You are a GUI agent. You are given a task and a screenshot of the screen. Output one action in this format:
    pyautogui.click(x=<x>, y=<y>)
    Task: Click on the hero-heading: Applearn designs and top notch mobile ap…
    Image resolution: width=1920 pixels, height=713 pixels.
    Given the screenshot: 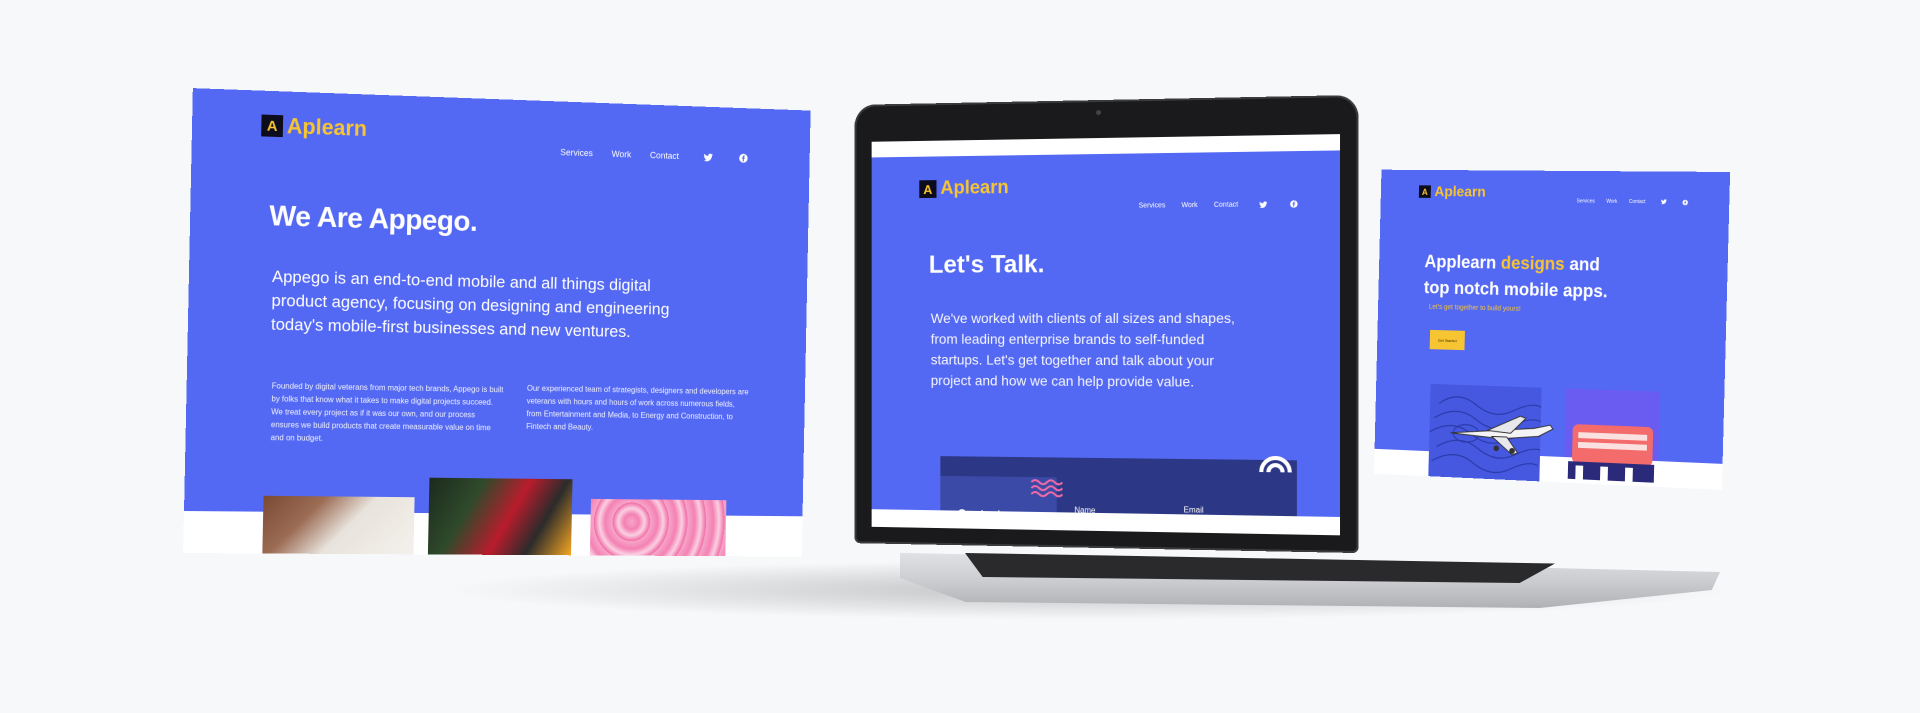 What is the action you would take?
    pyautogui.click(x=1523, y=277)
    